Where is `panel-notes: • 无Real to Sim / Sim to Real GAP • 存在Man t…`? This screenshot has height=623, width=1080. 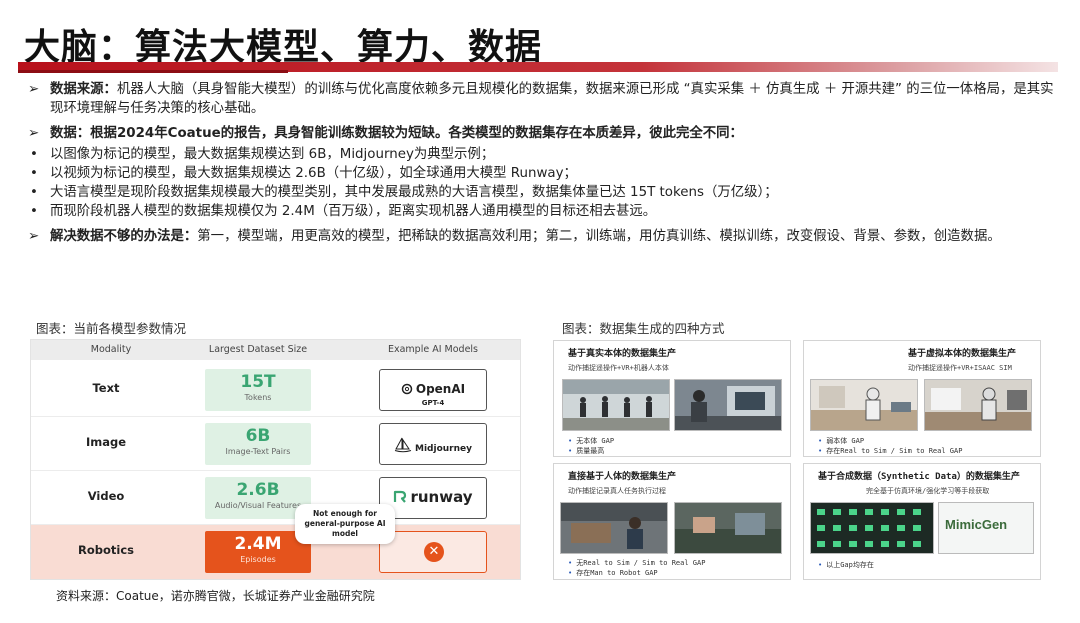
panel-notes: • 无Real to Sim / Sim to Real GAP • 存在Man t… is located at coordinates (636, 568).